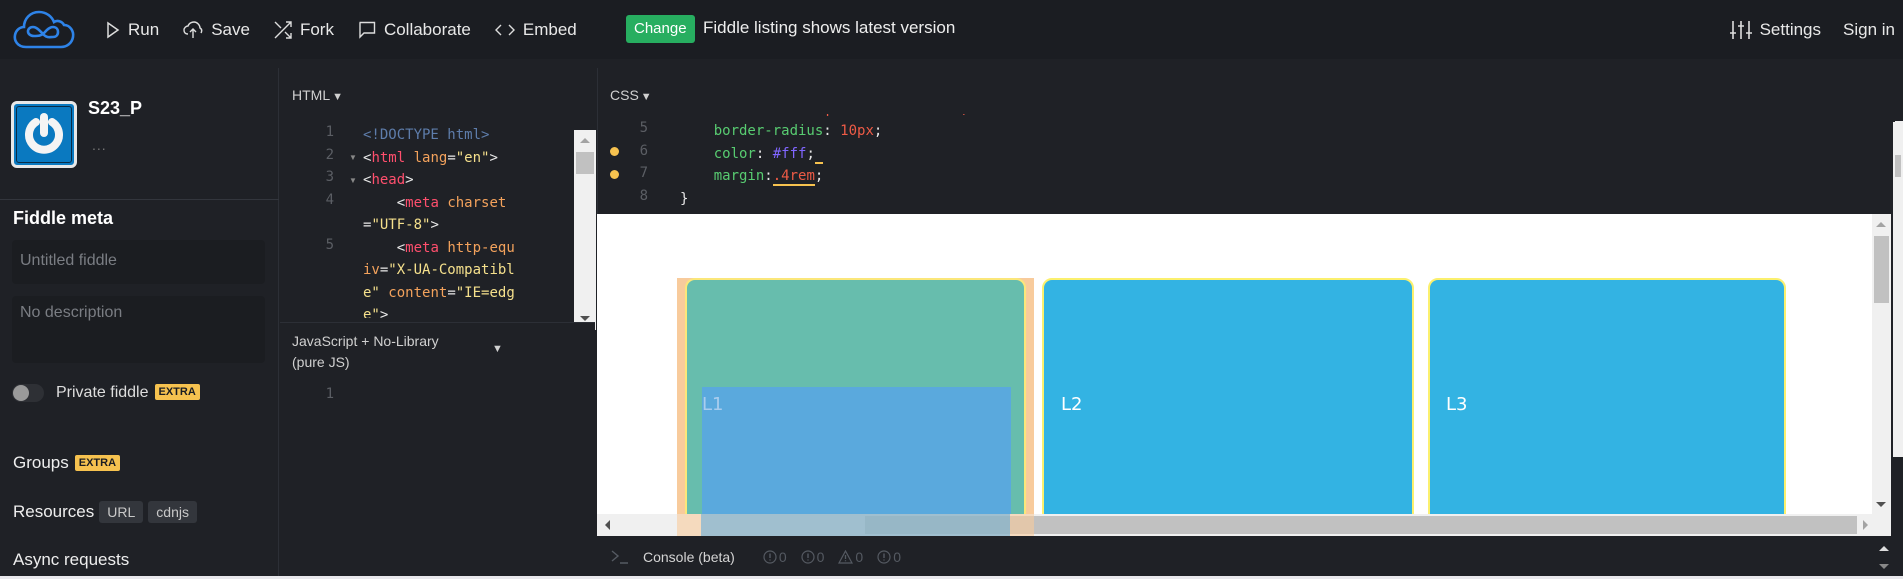 Image resolution: width=1903 pixels, height=579 pixels. What do you see at coordinates (44, 29) in the screenshot?
I see `jsfiddle-logo-icon` at bounding box center [44, 29].